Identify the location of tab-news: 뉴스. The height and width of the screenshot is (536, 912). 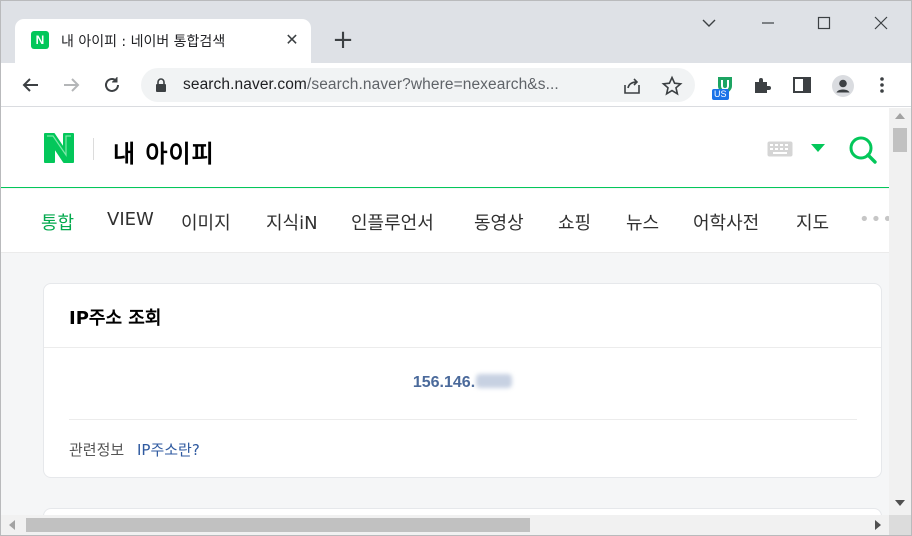
(642, 222).